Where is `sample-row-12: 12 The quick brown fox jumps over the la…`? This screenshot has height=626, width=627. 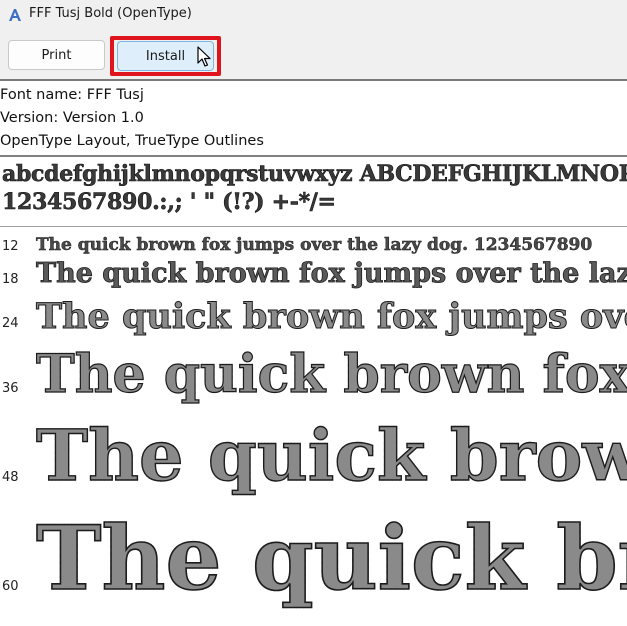 sample-row-12: 12 The quick brown fox jumps over the la… is located at coordinates (313, 246).